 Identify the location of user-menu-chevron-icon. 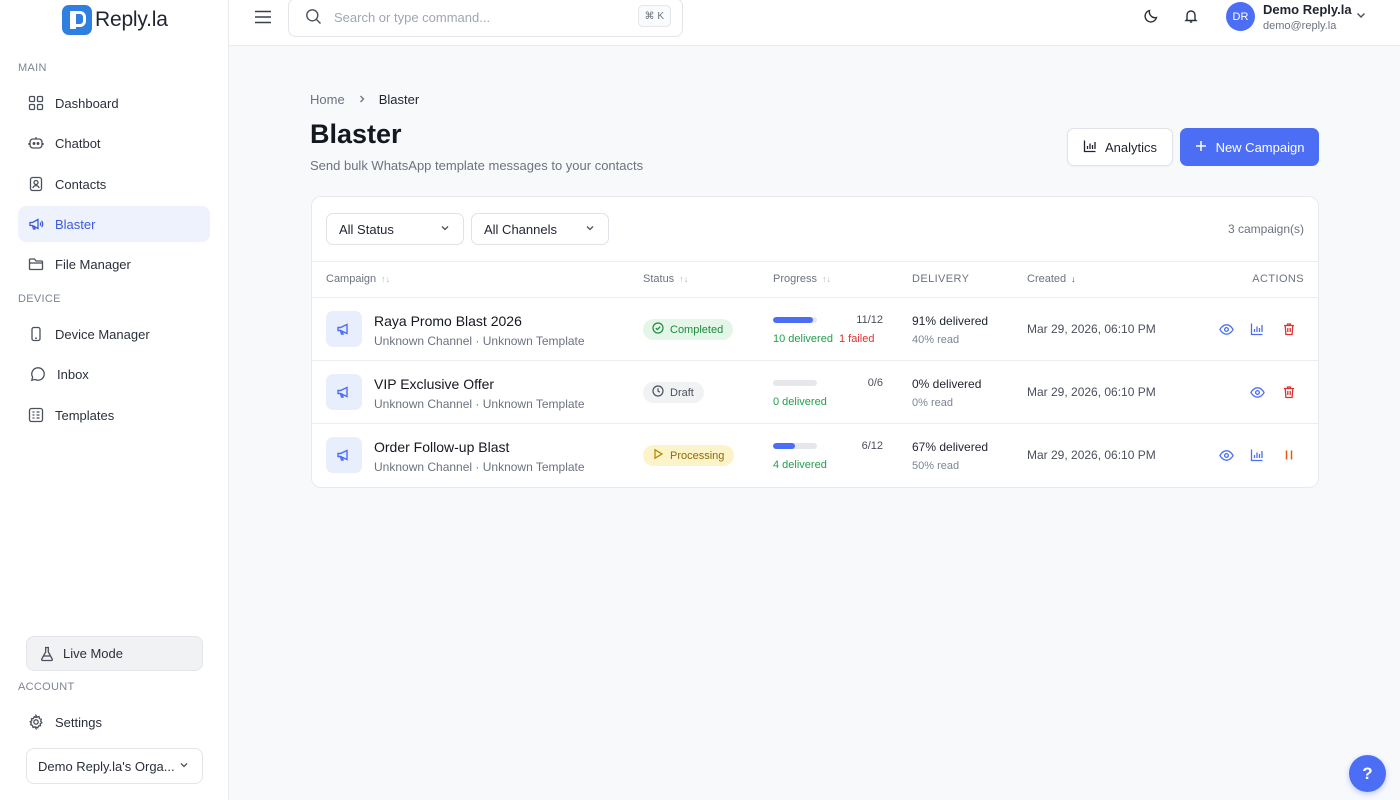
(1361, 15).